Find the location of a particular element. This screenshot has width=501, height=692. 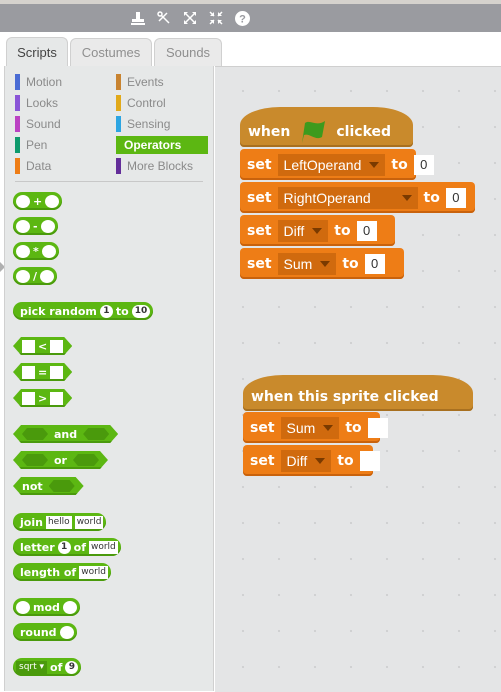

when-sprite-clicked-hat: when this sprite clicked is located at coordinates (358, 393).